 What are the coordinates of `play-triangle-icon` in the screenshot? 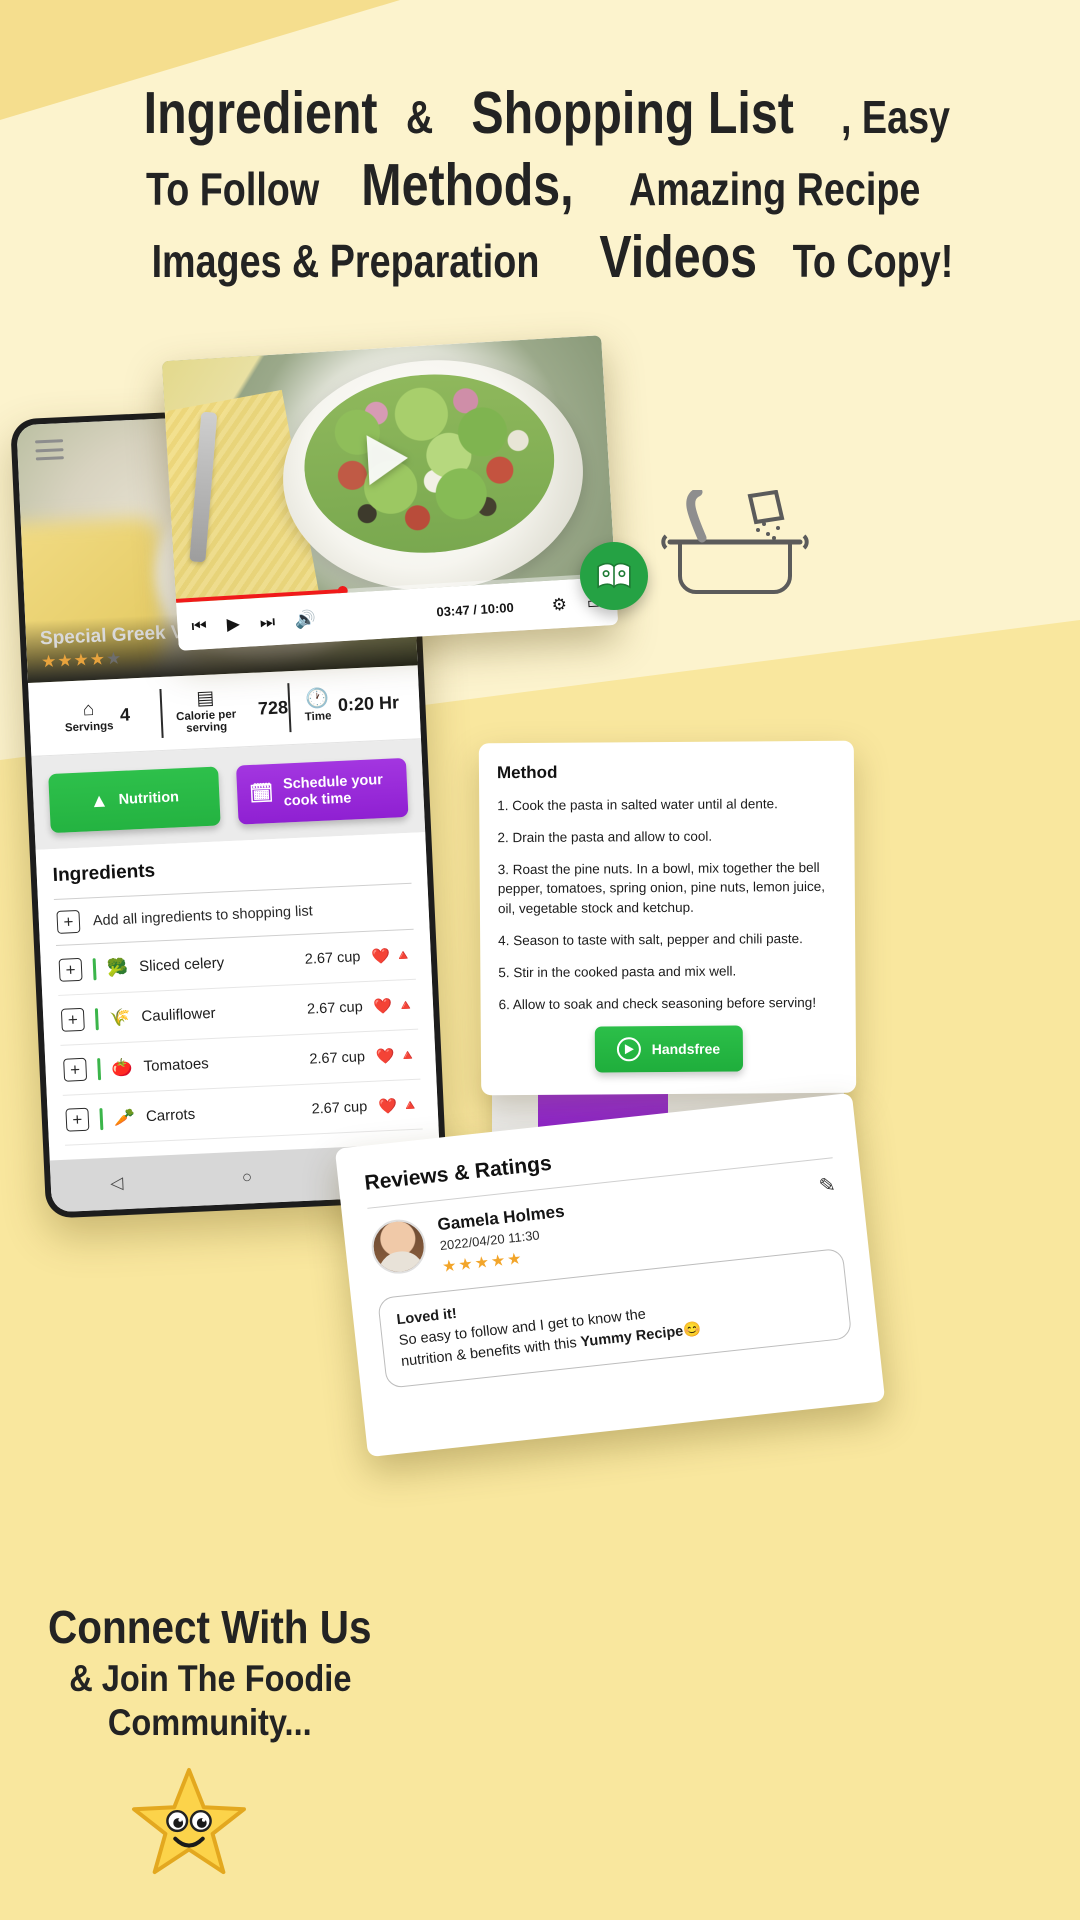 It's located at (388, 459).